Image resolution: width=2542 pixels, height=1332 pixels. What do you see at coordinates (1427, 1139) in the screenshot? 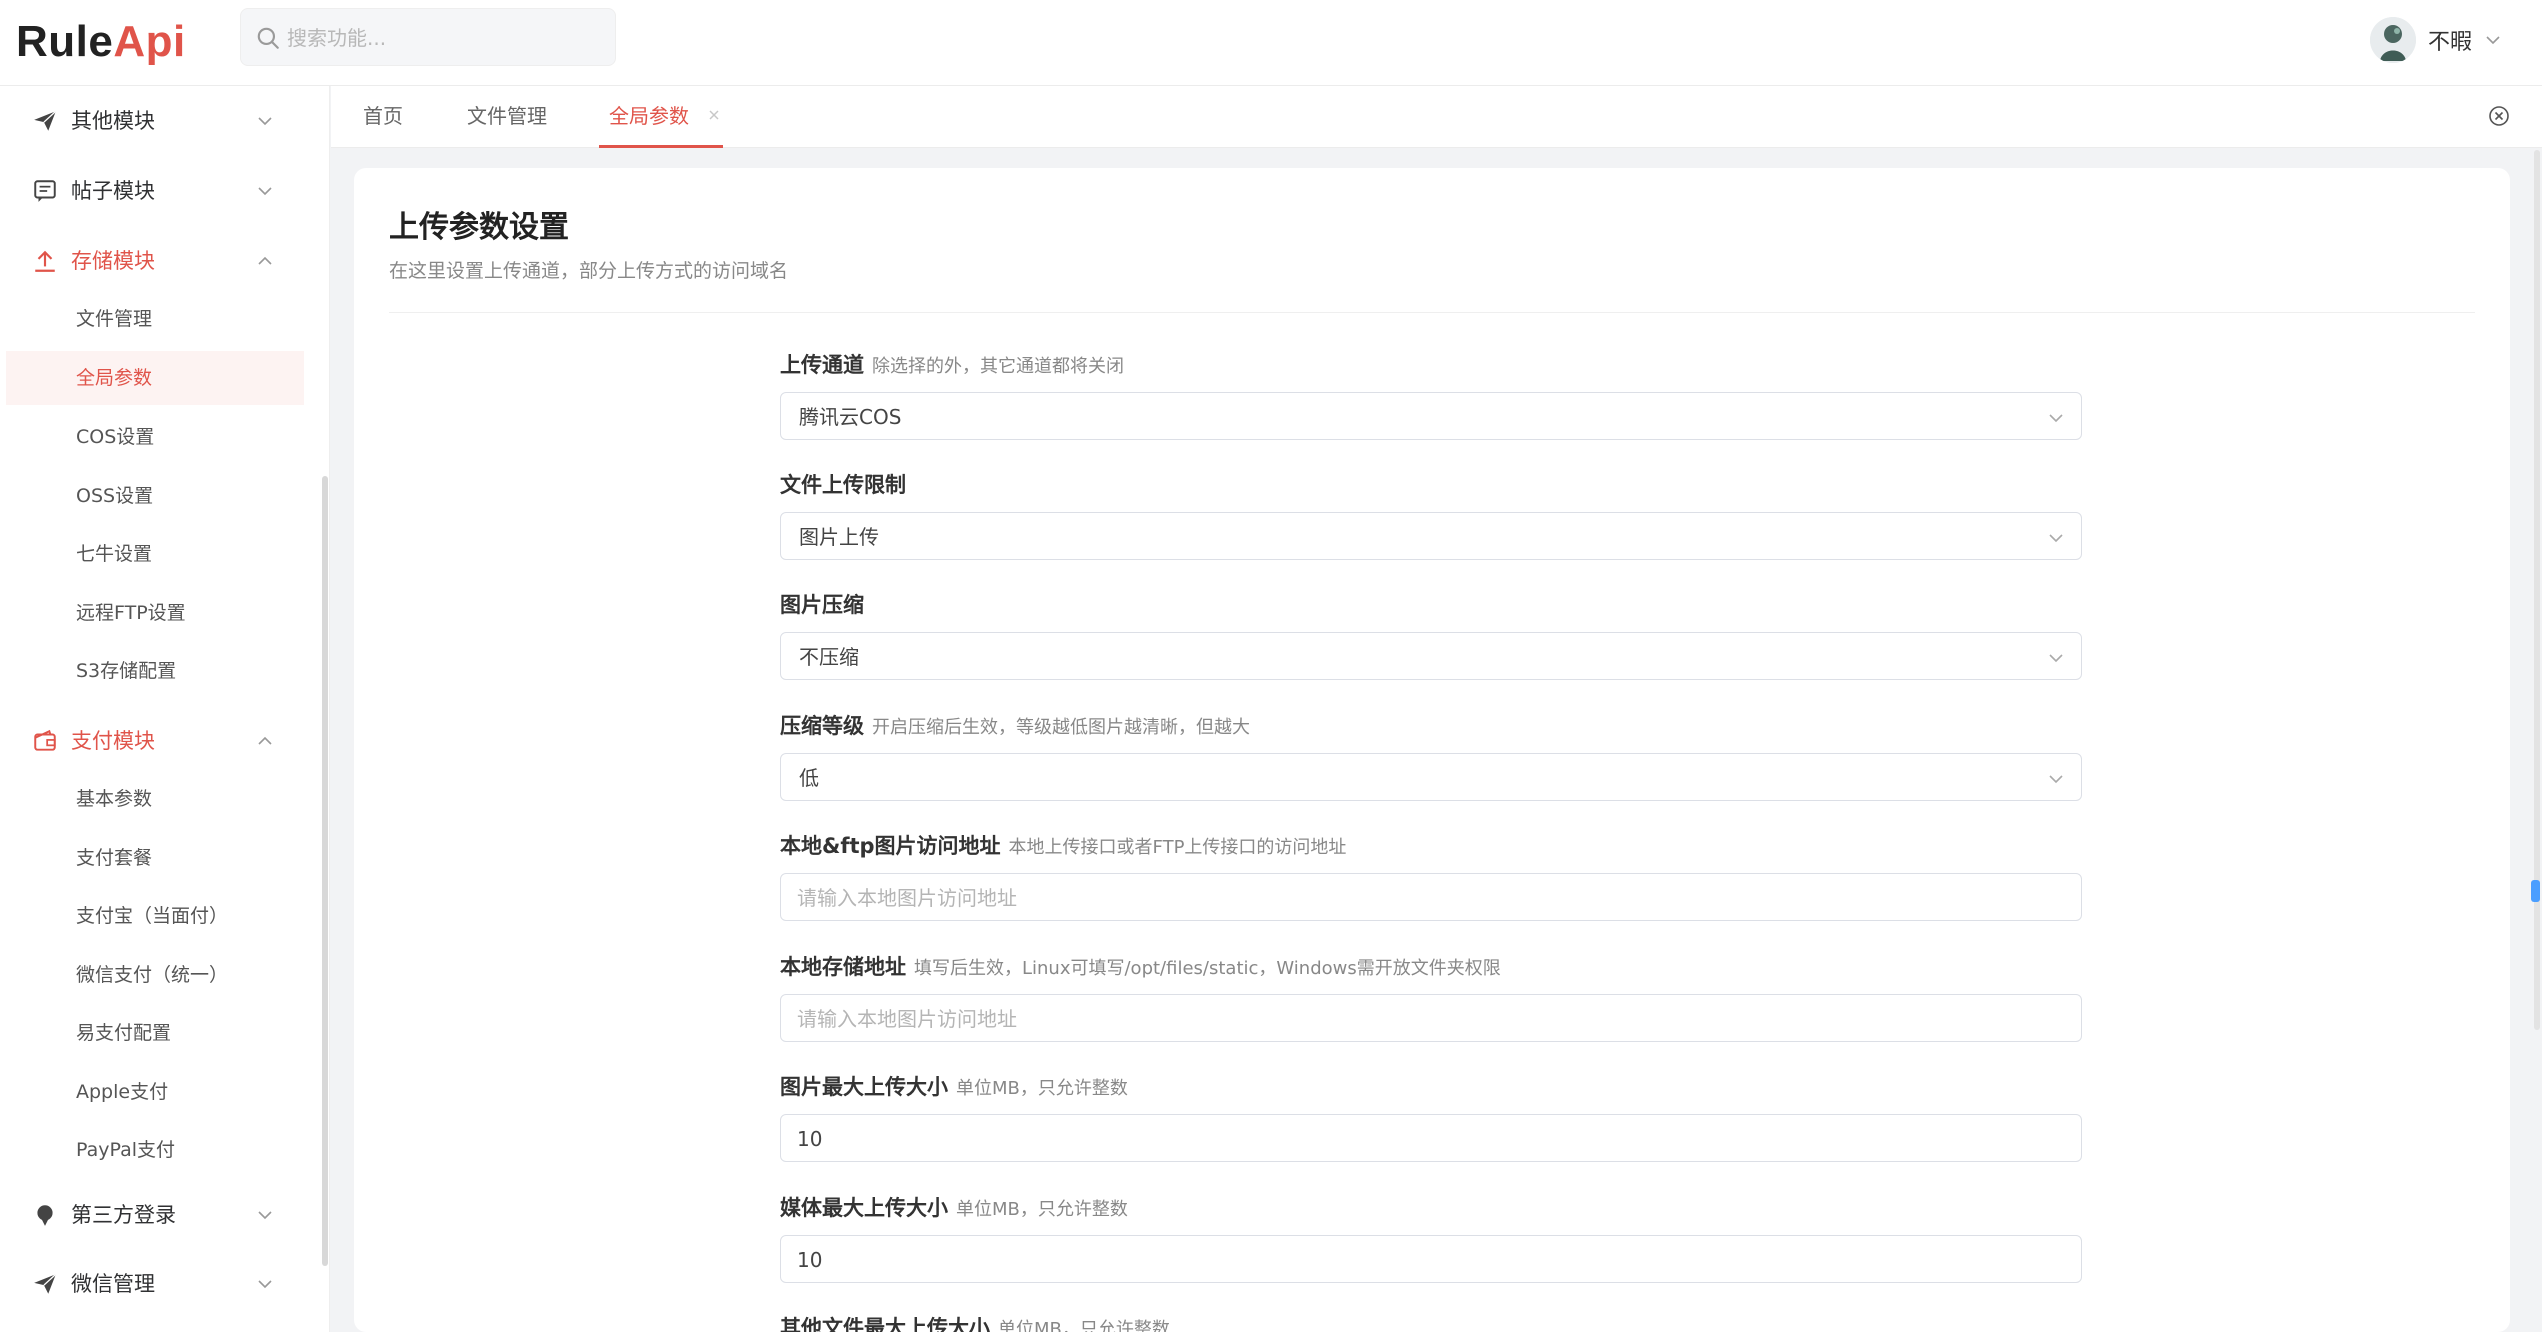
I see `image-max-size-input` at bounding box center [1427, 1139].